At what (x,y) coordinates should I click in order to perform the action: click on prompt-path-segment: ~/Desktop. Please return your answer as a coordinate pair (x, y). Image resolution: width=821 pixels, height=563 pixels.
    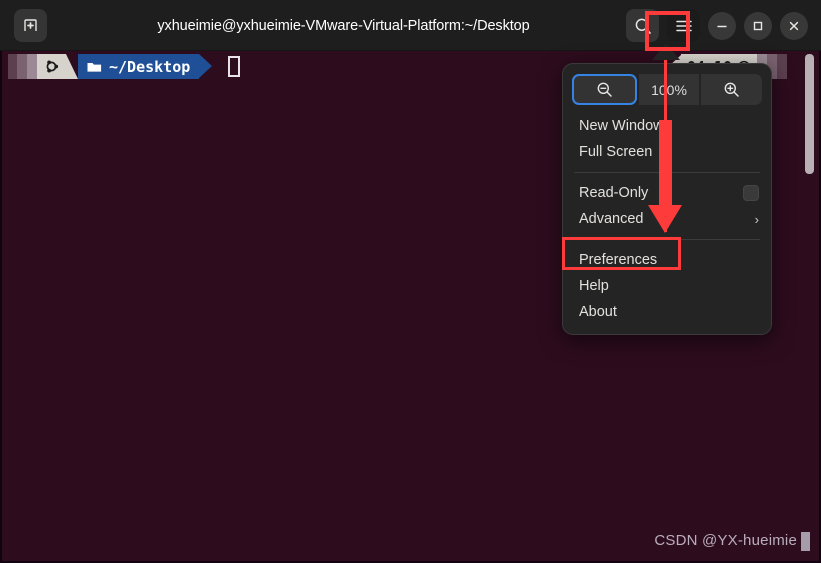
    Looking at the image, I should click on (139, 66).